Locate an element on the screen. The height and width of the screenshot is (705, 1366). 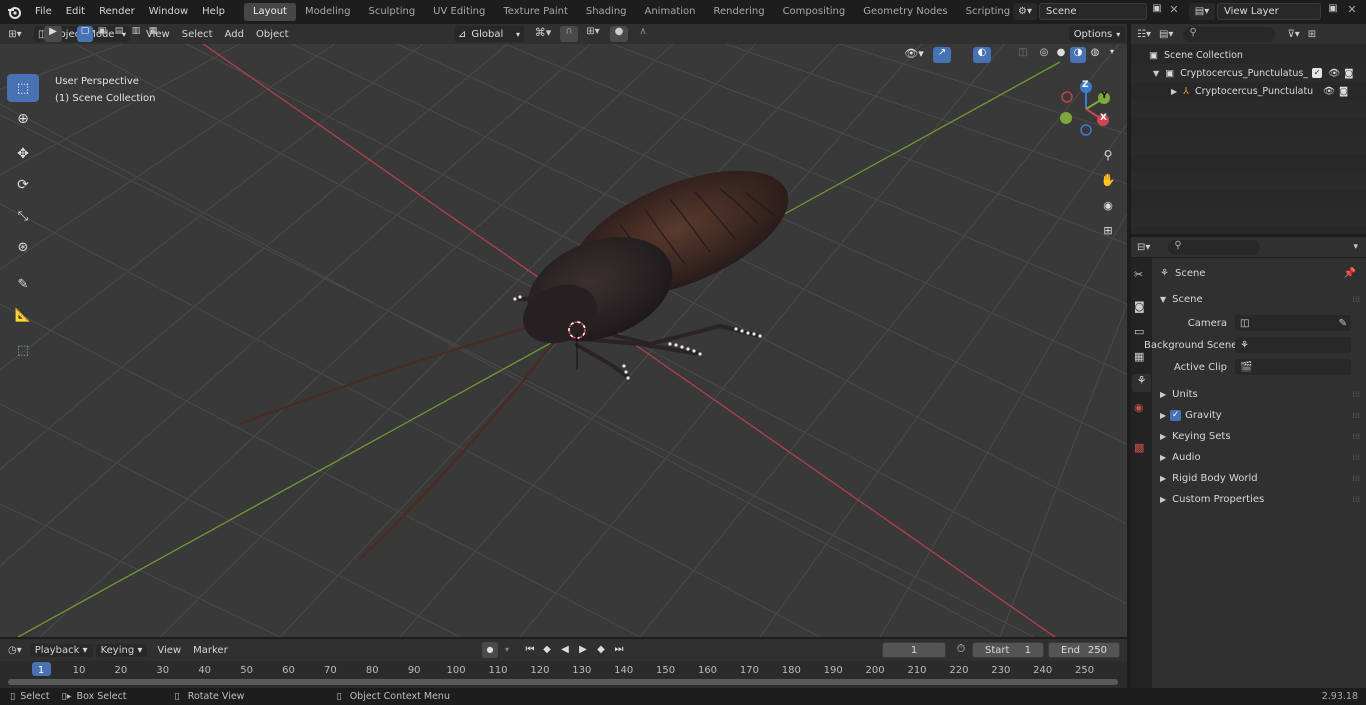
shading-solid-icon: ● is located at coordinates (1061, 55).